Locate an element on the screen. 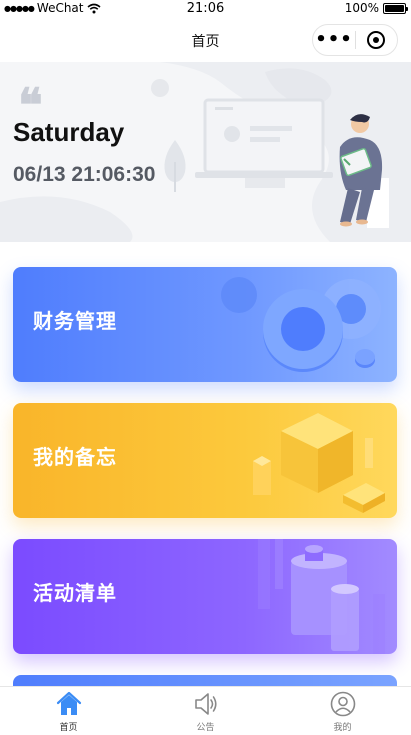 This screenshot has height=735, width=411. close-target-icon is located at coordinates (376, 40).